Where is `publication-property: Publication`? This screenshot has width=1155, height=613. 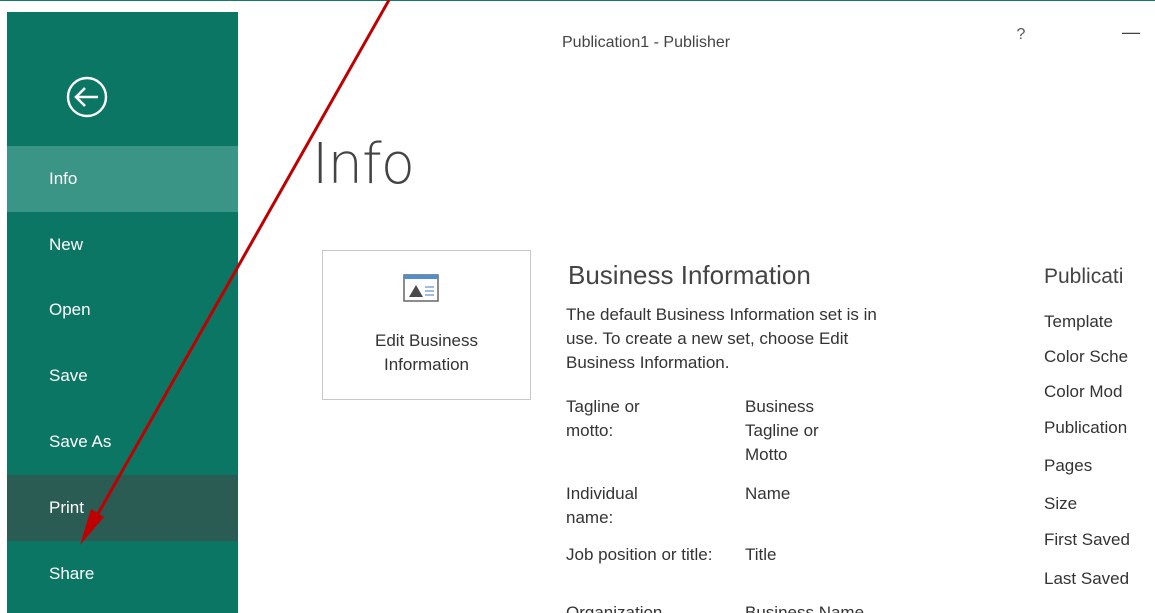 publication-property: Publication is located at coordinates (1086, 427).